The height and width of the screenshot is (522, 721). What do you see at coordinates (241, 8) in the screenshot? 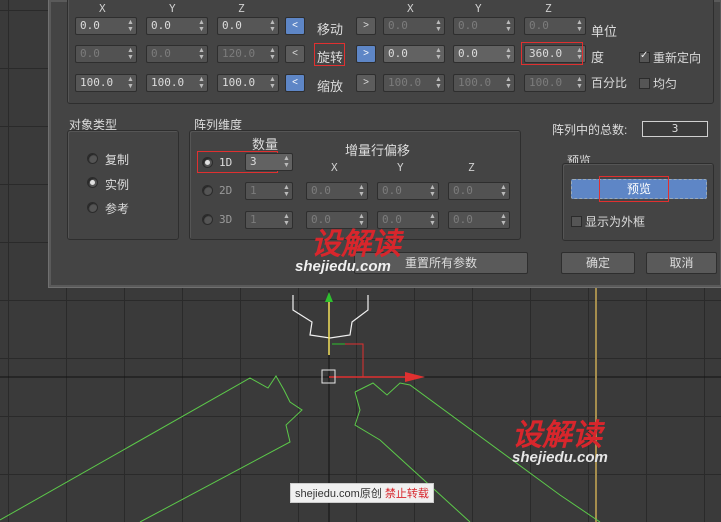
I see `axis-z-header-incr: Z` at bounding box center [241, 8].